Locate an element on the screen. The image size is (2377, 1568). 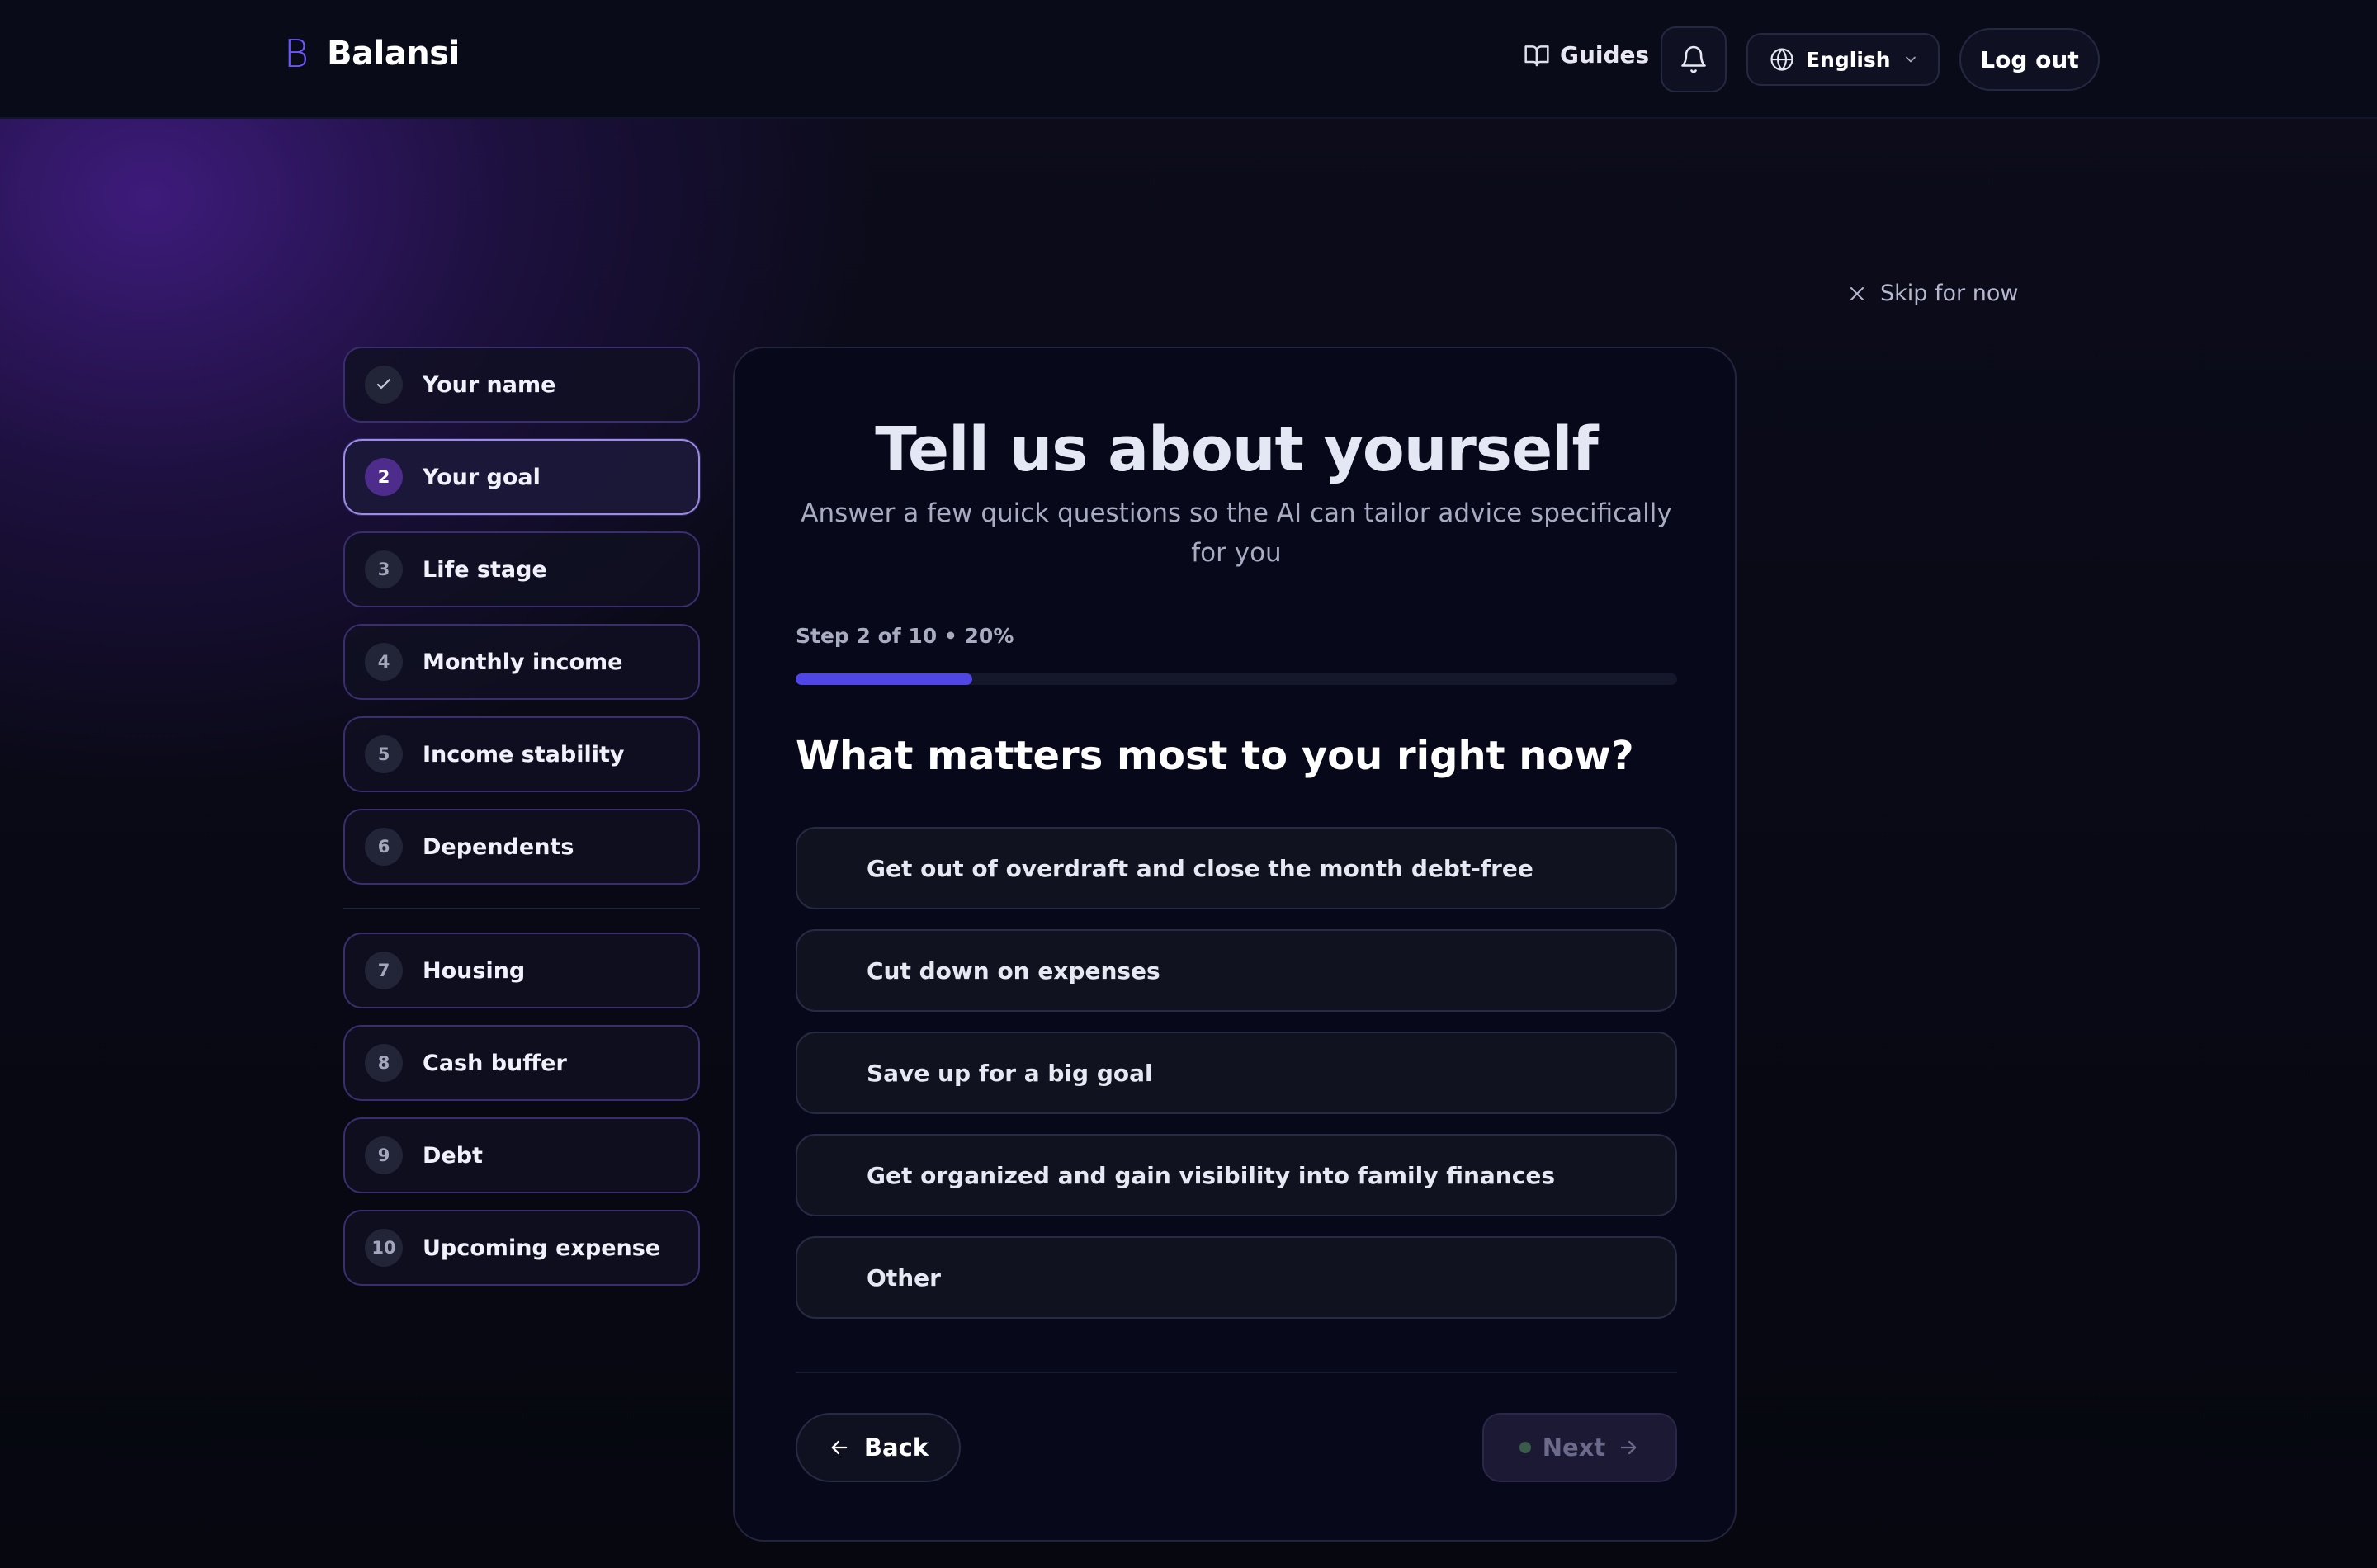
step-your-goal: 2 Your goal is located at coordinates (521, 477).